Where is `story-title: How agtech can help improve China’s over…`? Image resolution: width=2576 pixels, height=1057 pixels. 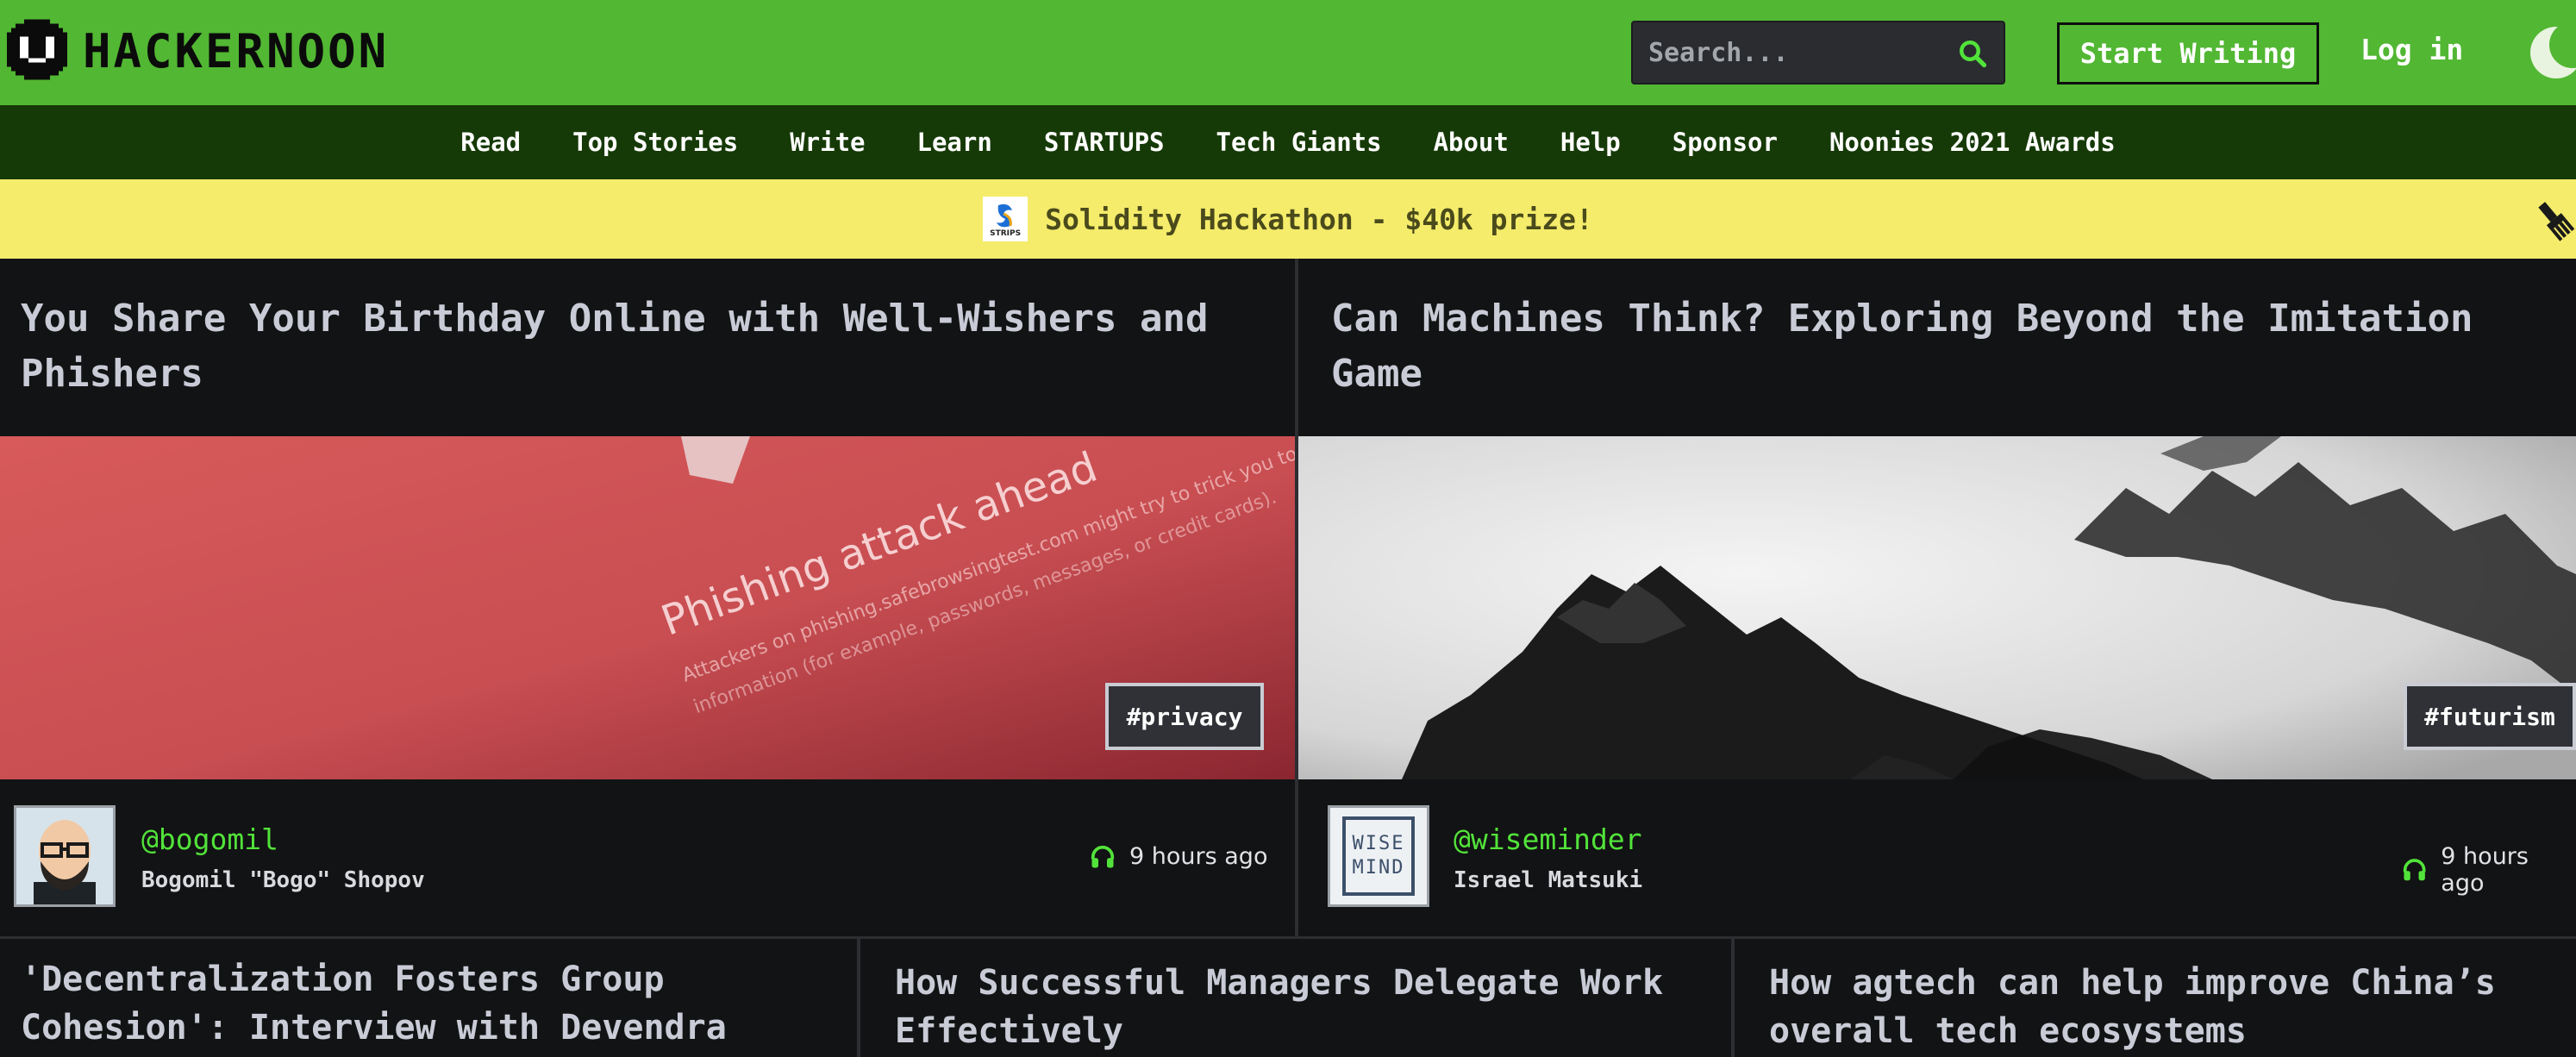 story-title: How agtech can help improve China’s over… is located at coordinates (2165, 1007).